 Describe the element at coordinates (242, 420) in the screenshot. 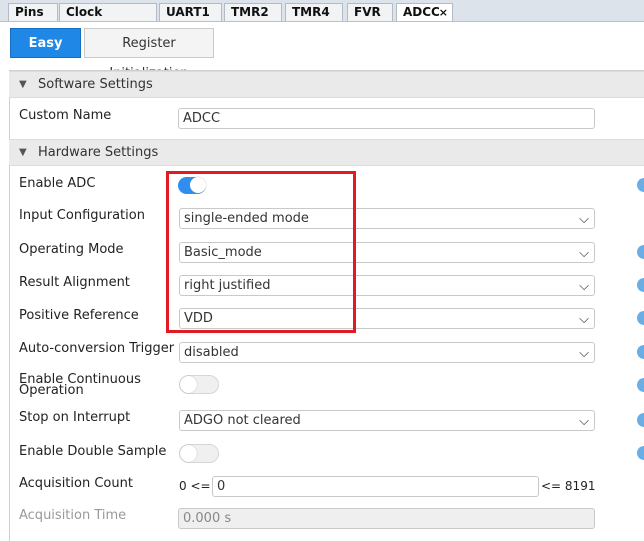

I see `select-value: ADGO not cleared` at that location.